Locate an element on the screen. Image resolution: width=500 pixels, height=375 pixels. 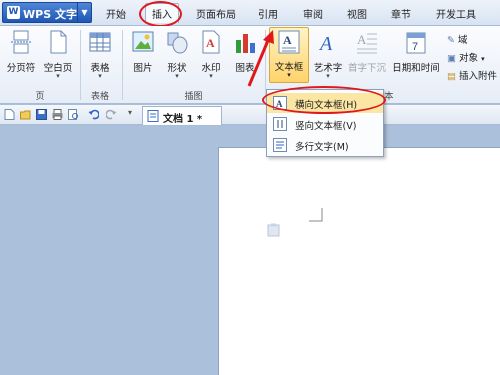
textbox-icon: A is located at coordinates (289, 42).